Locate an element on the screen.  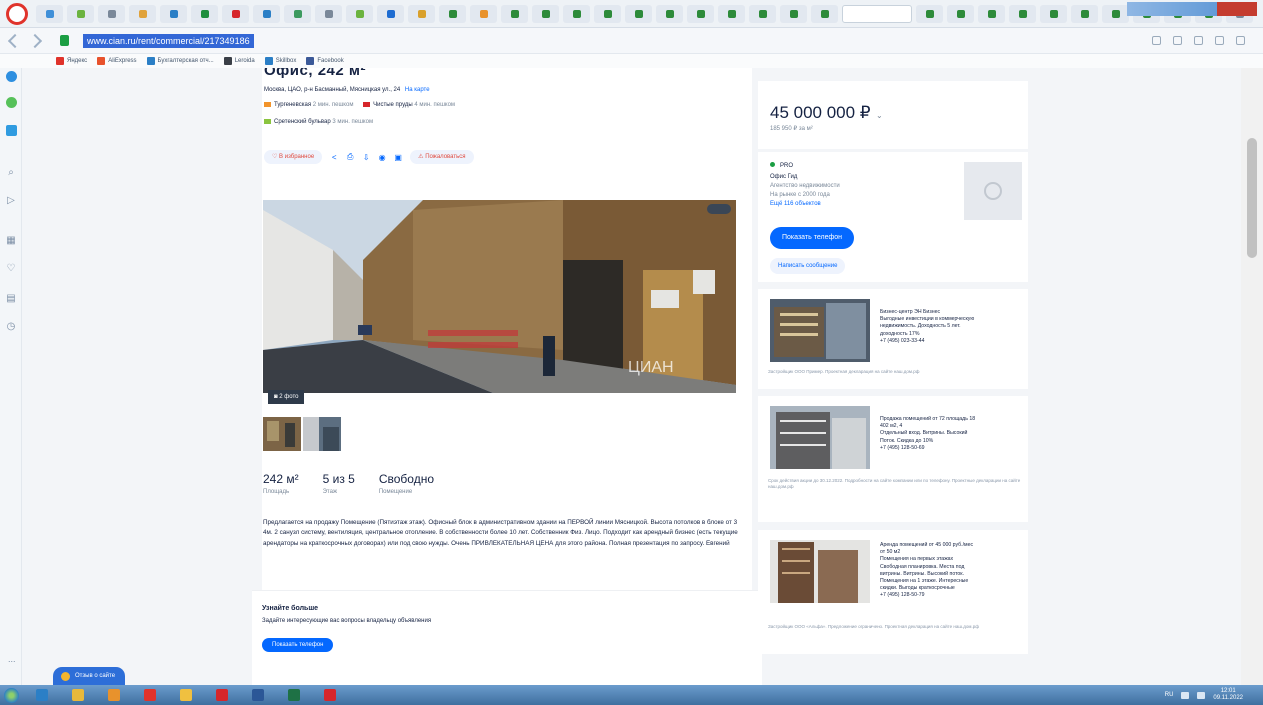
url-field: www.cian.ru/rent/commercial/217349186 is located at coordinates (168, 40).